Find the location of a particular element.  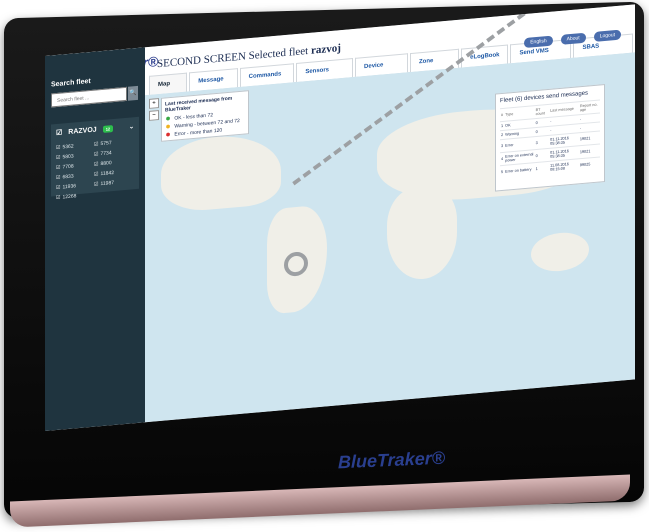

device-item: 11842 is located at coordinates (111, 173).